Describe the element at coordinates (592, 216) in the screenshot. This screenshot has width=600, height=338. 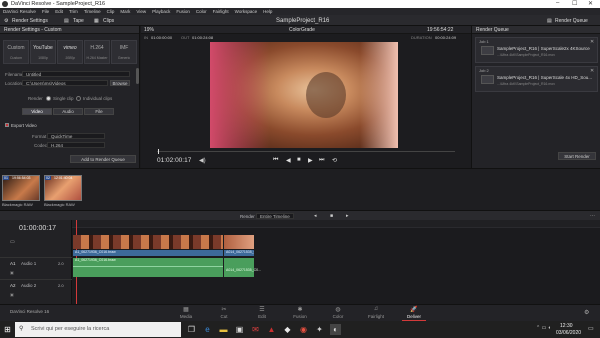
I see `timeline-options-icon: ⋯` at that location.